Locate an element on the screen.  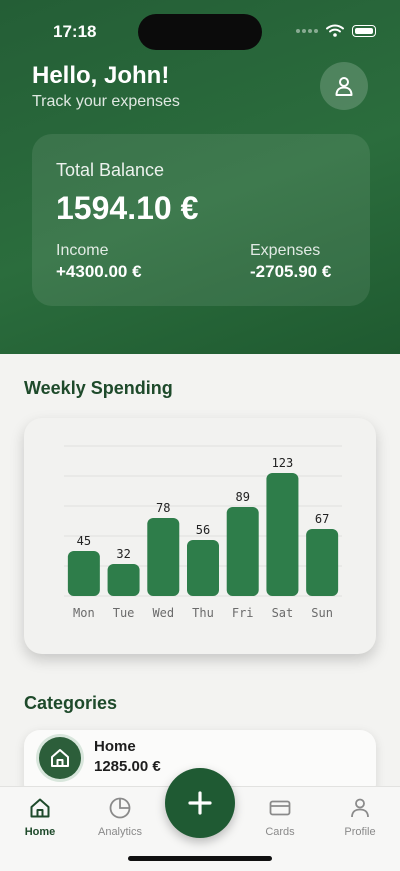
greeting-subtitle: Track your expenses is located at coordinates (106, 101).